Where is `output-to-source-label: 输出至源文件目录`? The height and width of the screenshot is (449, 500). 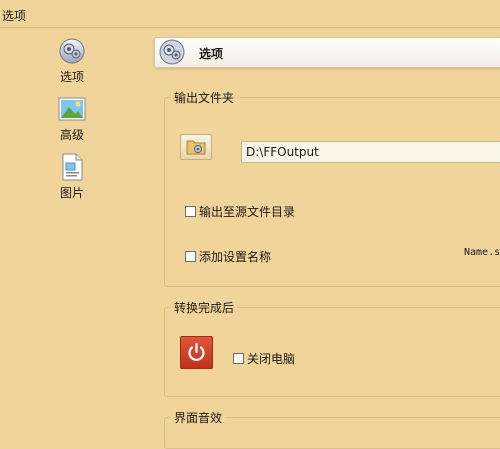
output-to-source-label: 输出至源文件目录 is located at coordinates (247, 212).